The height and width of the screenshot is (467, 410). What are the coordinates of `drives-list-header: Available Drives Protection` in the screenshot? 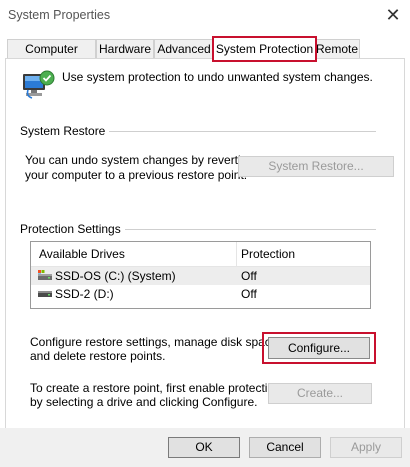 It's located at (200, 254).